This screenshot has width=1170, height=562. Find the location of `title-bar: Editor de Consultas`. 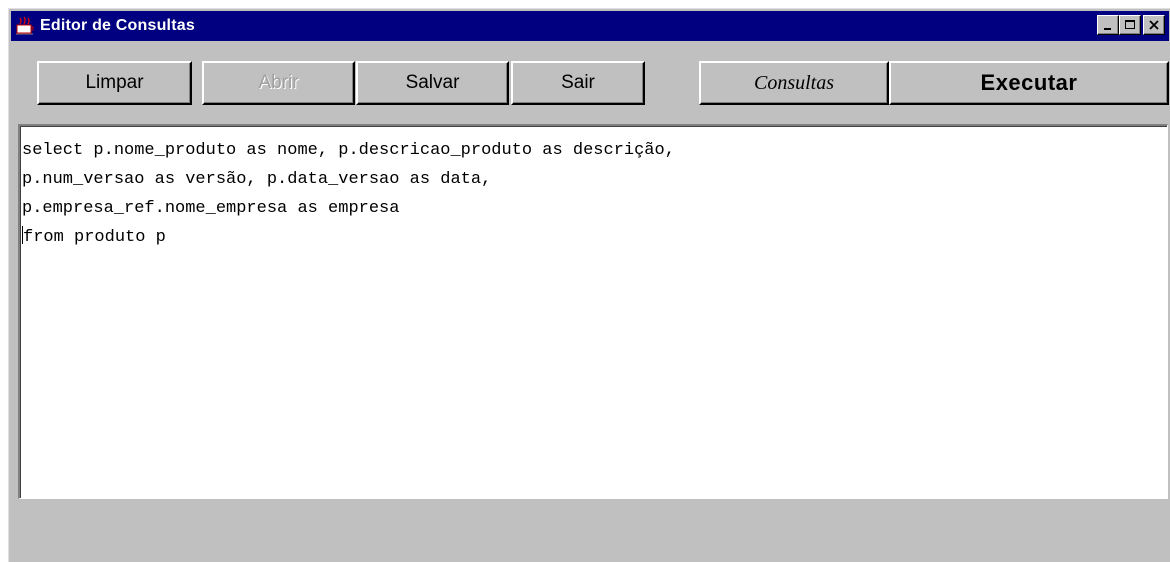

title-bar: Editor de Consultas is located at coordinates (590, 26).